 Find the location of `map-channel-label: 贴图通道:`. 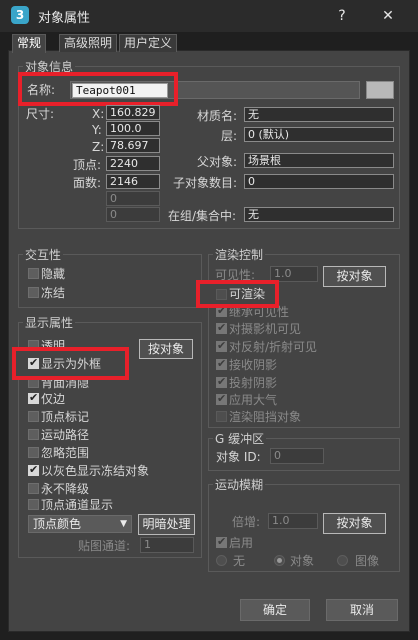

map-channel-label: 贴图通道: is located at coordinates (104, 546).